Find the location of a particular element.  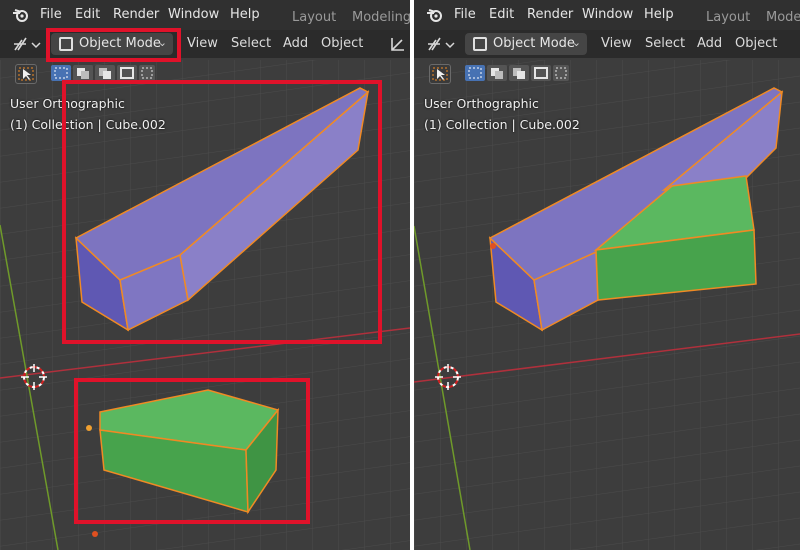

object-mode-label: Object Mode is located at coordinates (534, 43).